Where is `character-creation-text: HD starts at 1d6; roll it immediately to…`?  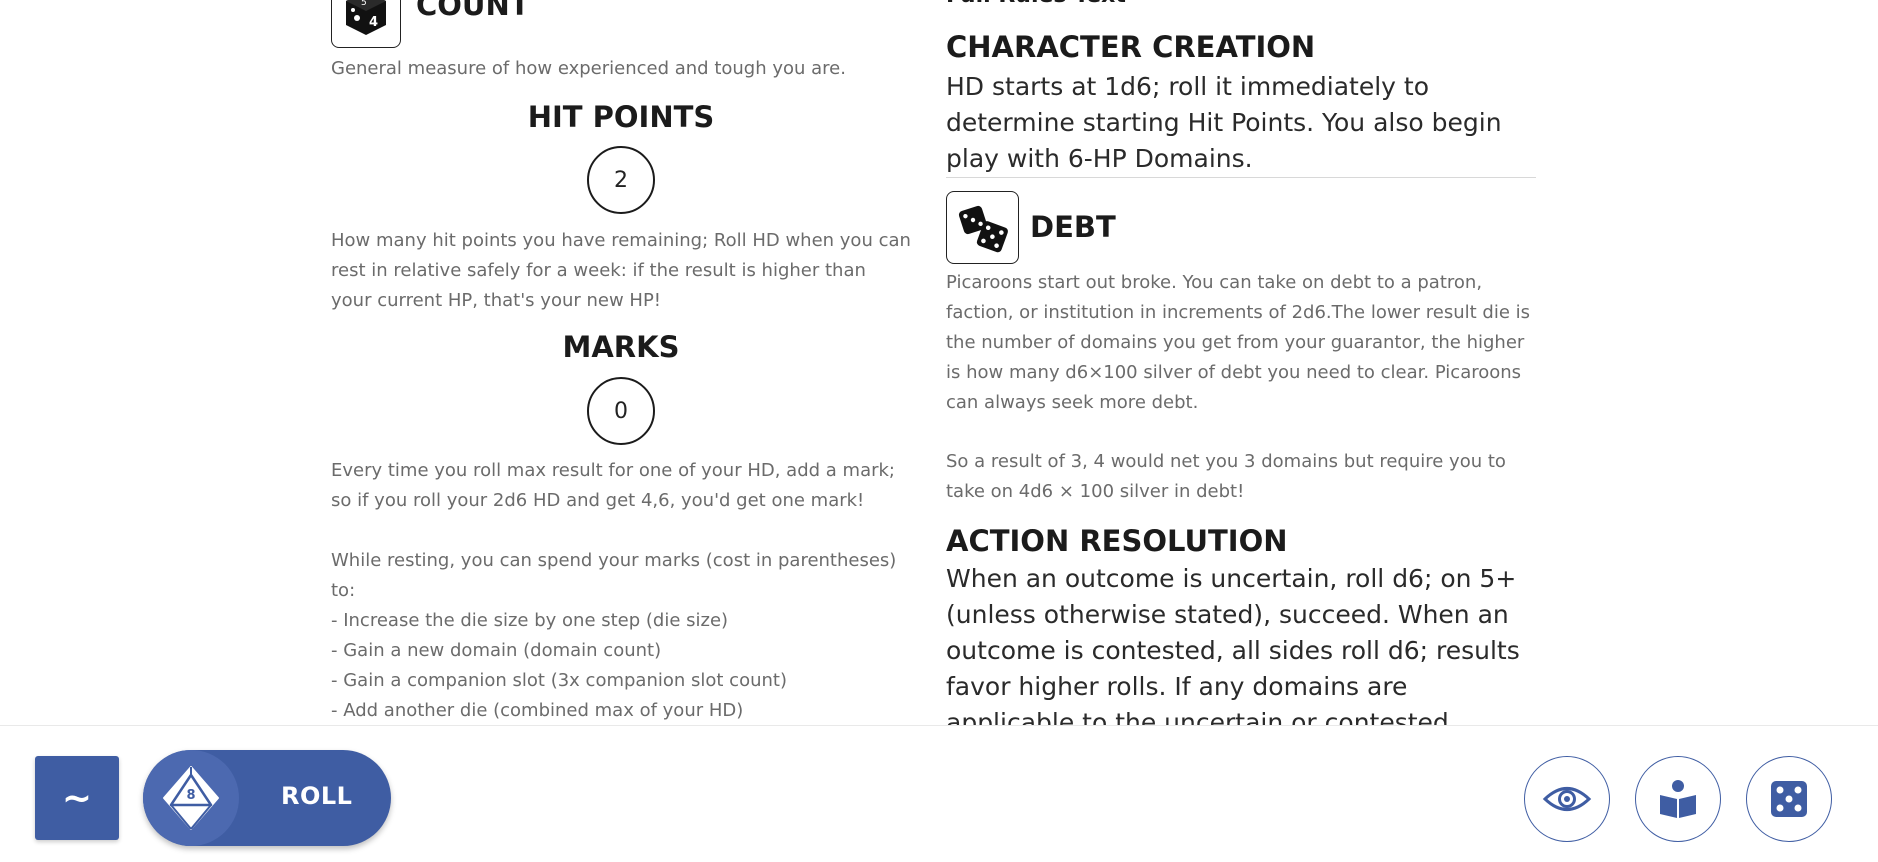
character-creation-text: HD starts at 1d6; roll it immediately to… is located at coordinates (1224, 122).